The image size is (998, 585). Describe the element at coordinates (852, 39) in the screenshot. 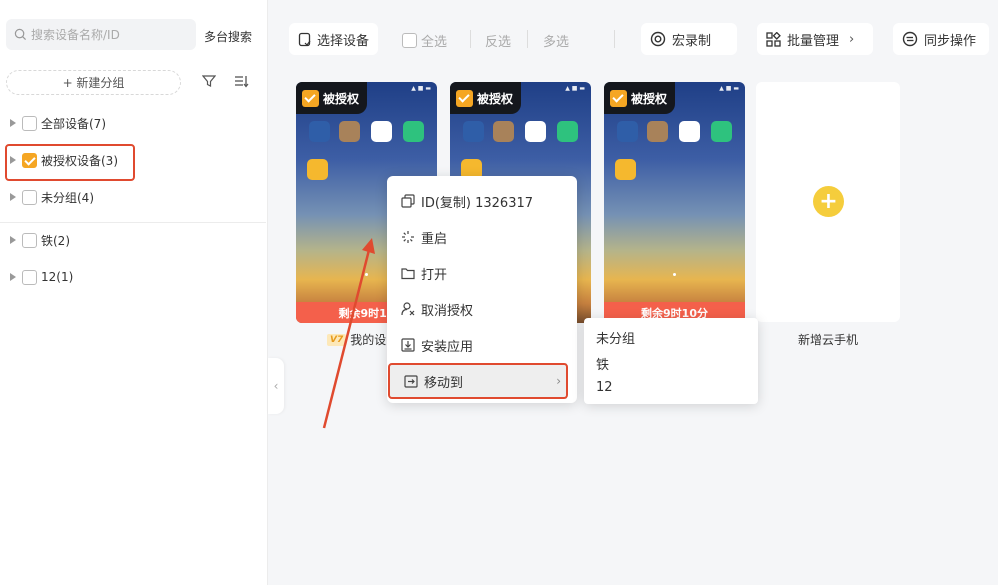

I see `chevron-right-icon: ›` at that location.